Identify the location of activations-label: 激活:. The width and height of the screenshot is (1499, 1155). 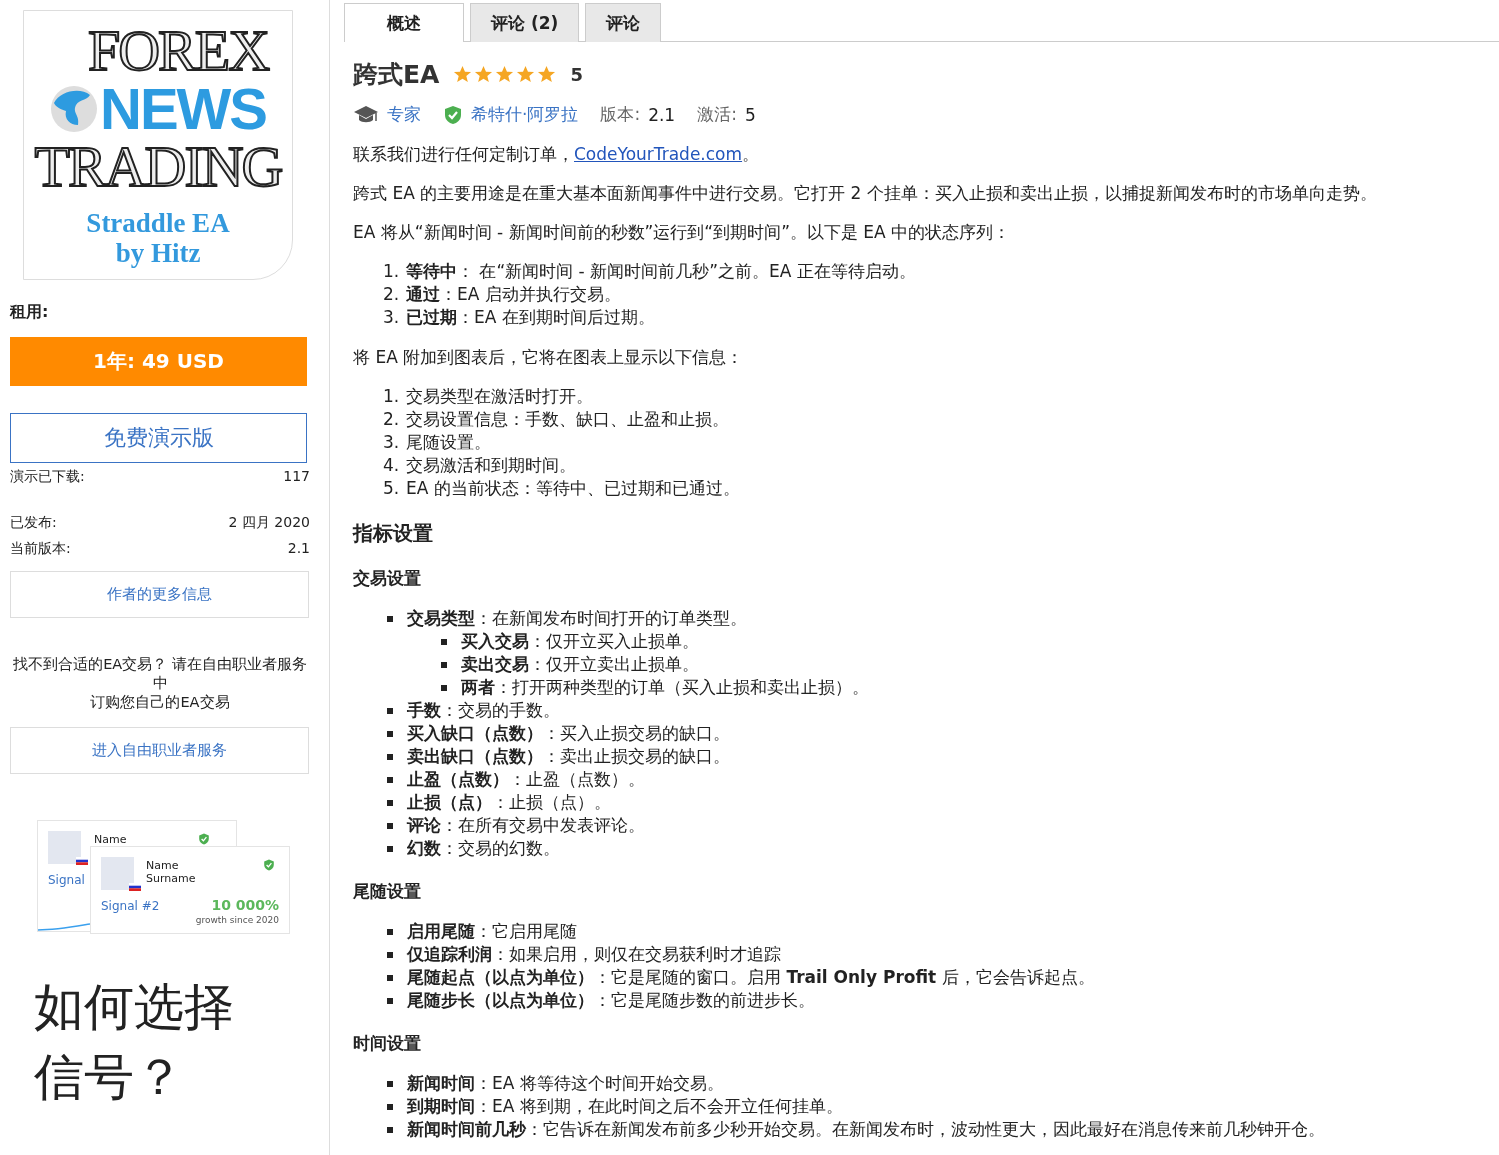
(717, 114).